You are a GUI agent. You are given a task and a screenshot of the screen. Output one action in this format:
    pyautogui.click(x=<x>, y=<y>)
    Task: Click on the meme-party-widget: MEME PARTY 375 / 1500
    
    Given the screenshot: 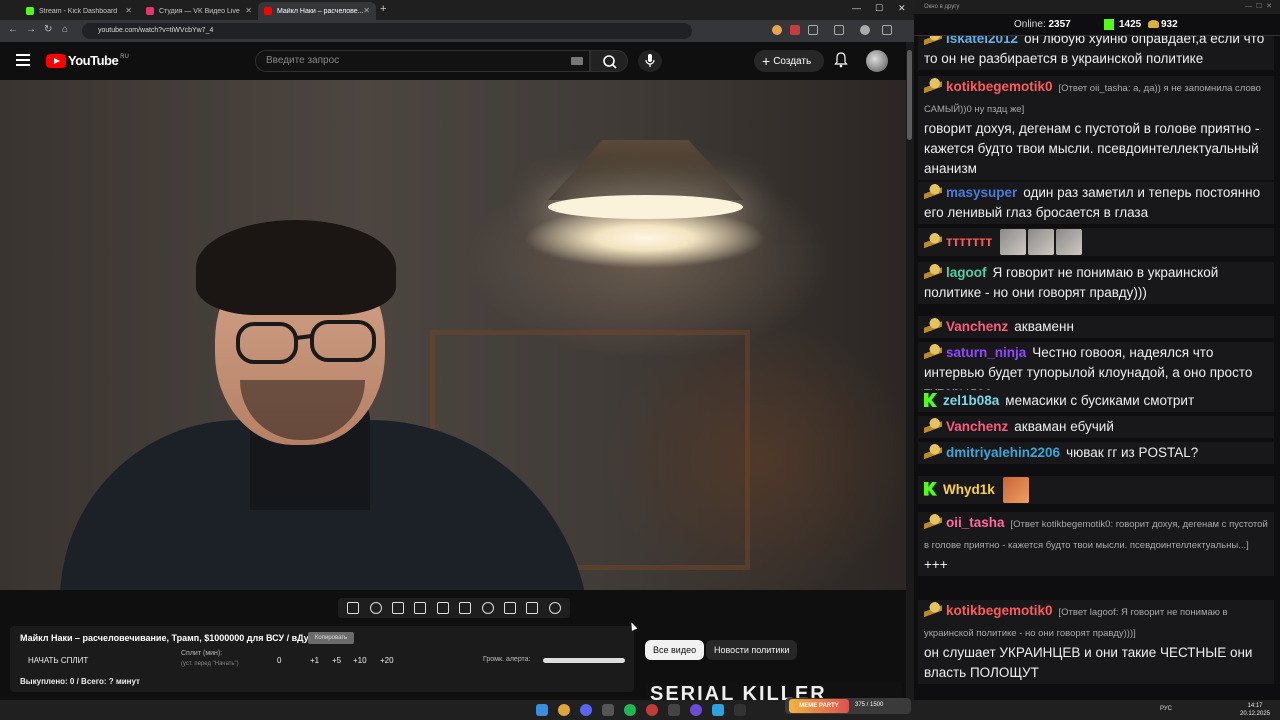 What is the action you would take?
    pyautogui.click(x=848, y=706)
    